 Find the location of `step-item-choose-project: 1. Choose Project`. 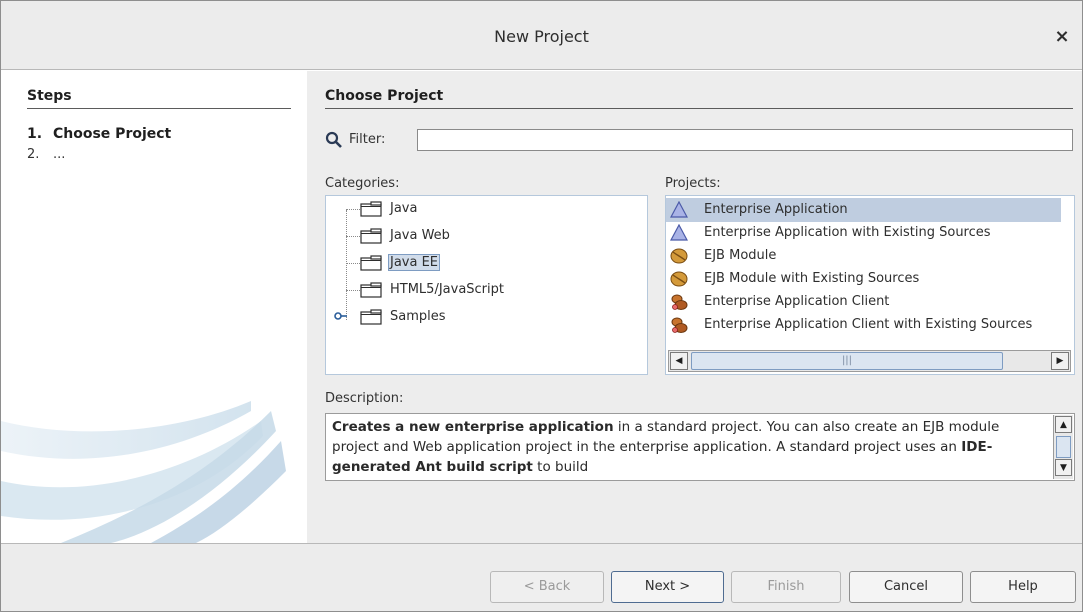

step-item-choose-project: 1. Choose Project is located at coordinates (99, 134).